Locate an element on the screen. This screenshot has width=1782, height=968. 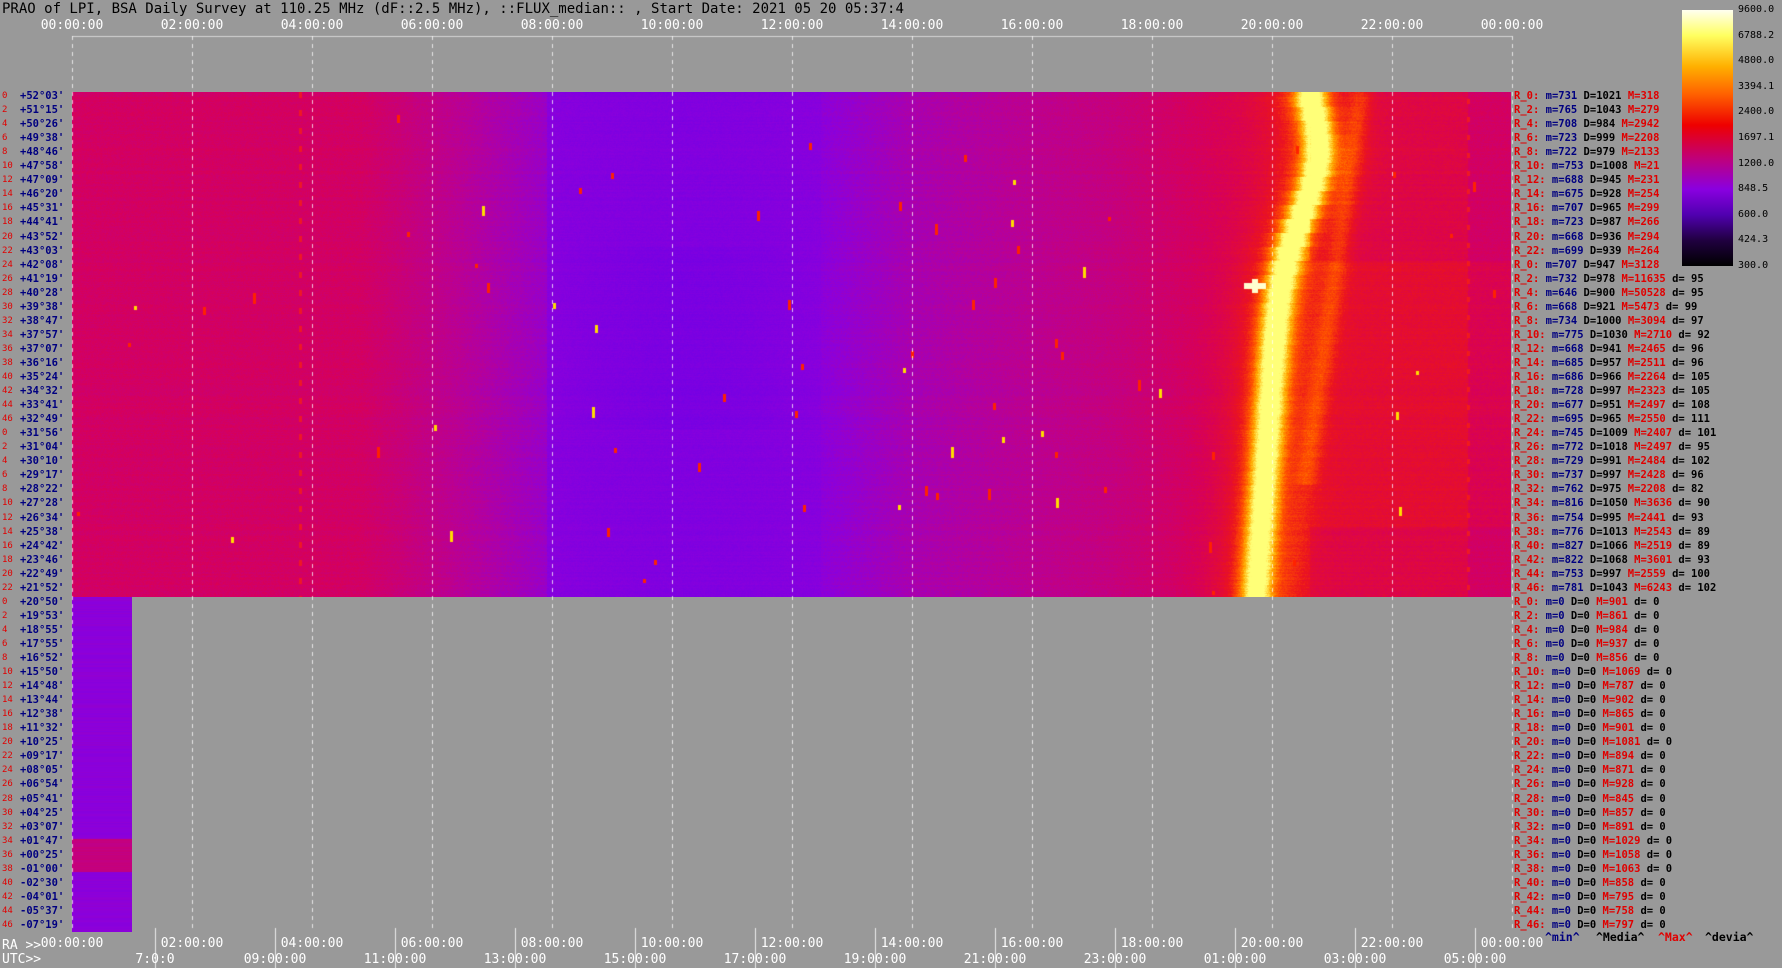
utc-time-label: 09:00:00 is located at coordinates (275, 959).